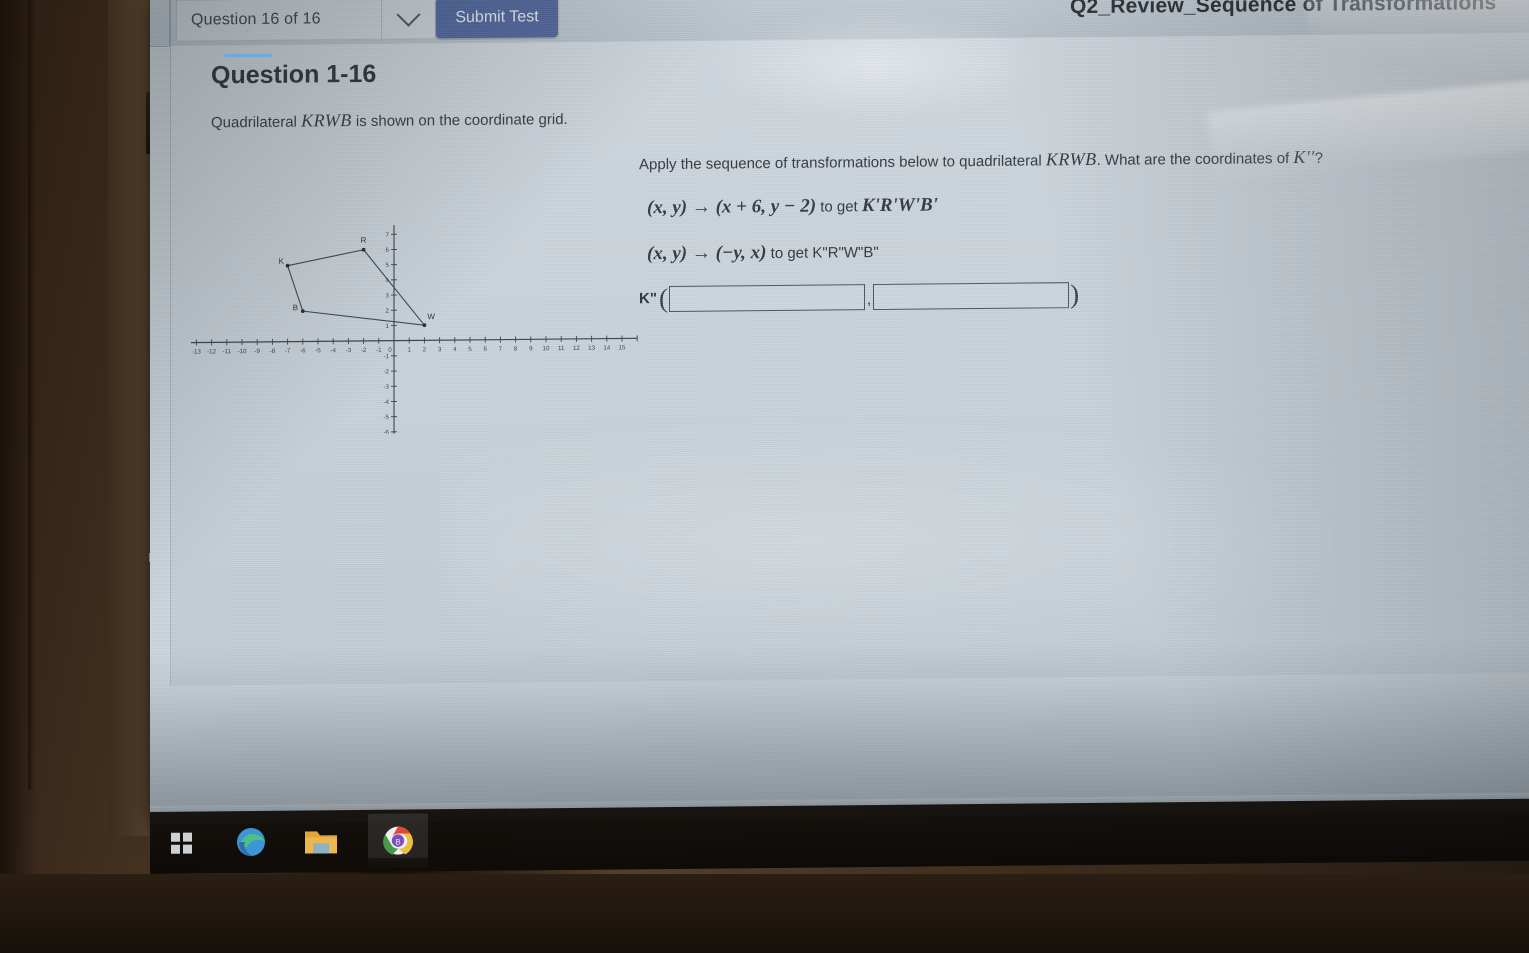 The image size is (1529, 953). What do you see at coordinates (455, 349) in the screenshot?
I see `svg-text: 4` at bounding box center [455, 349].